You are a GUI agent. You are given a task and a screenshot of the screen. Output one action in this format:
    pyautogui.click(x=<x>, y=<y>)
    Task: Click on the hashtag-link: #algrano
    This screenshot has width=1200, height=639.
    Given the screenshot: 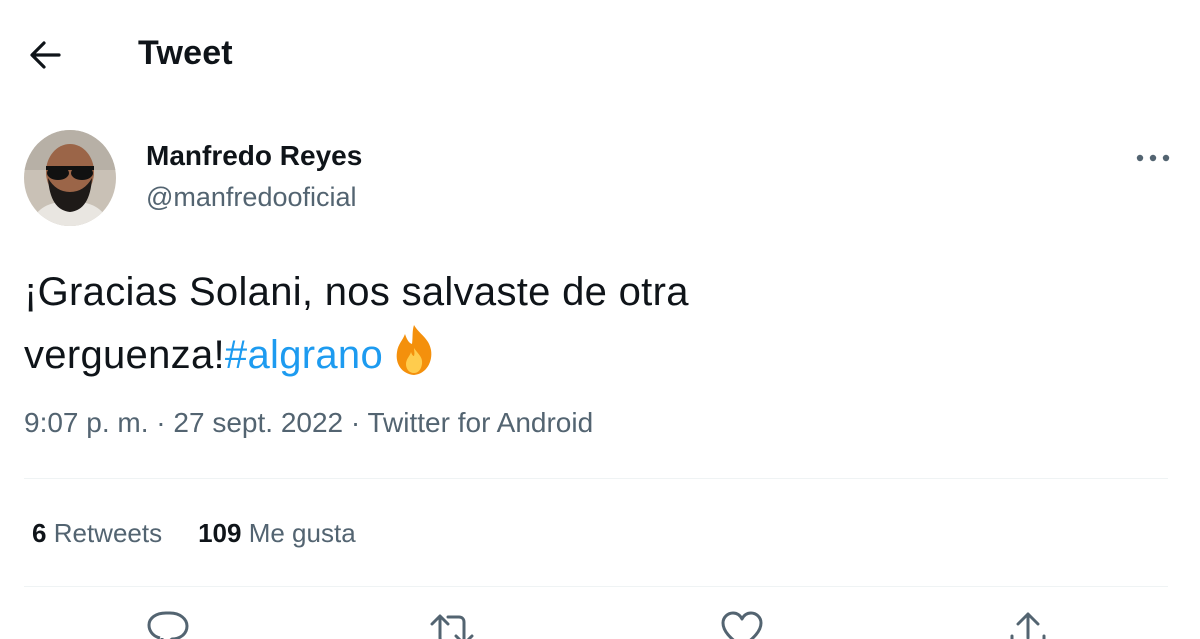 What is the action you would take?
    pyautogui.click(x=304, y=355)
    